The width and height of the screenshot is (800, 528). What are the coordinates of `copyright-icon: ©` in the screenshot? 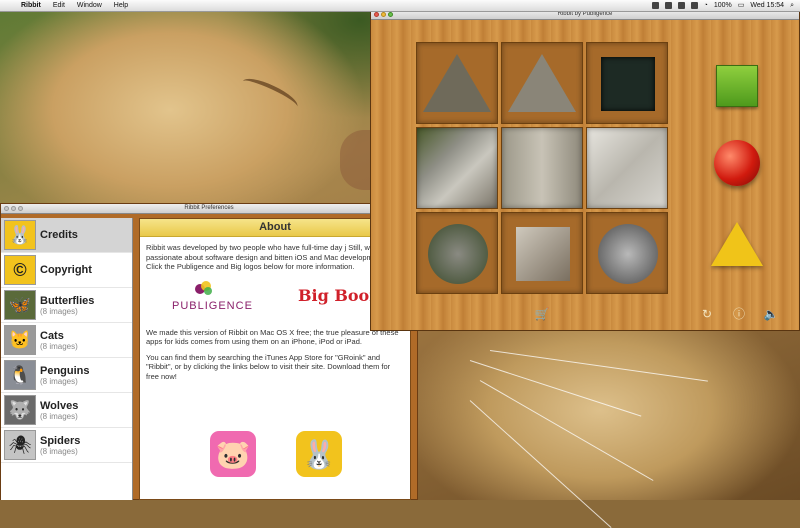 It's located at (20, 270).